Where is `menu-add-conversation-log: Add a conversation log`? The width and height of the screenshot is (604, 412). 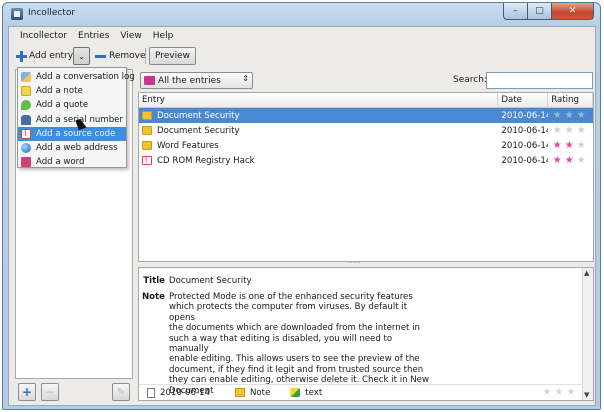 menu-add-conversation-log: Add a conversation log is located at coordinates (76, 77).